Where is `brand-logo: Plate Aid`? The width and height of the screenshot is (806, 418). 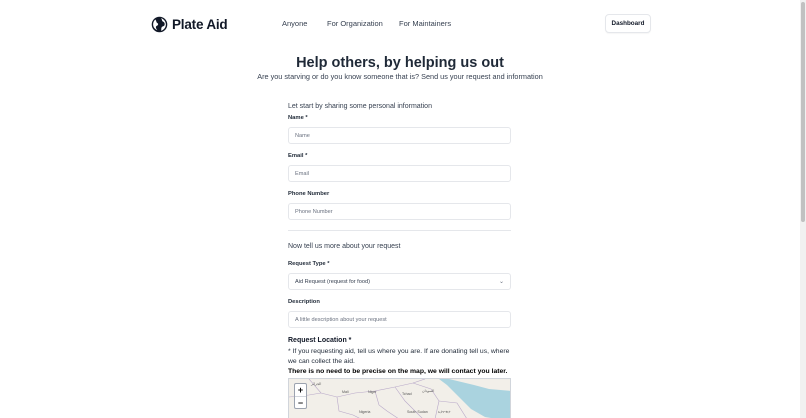
brand-logo: Plate Aid is located at coordinates (189, 24).